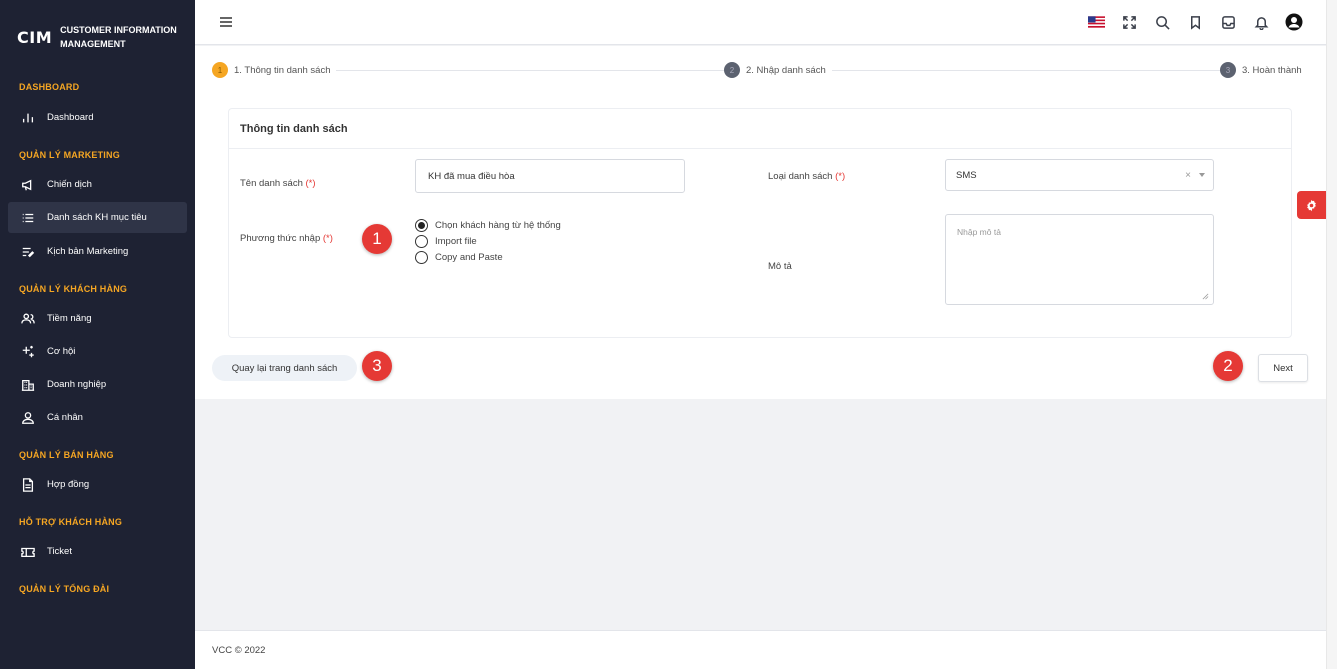 This screenshot has width=1337, height=669. Describe the element at coordinates (280, 238) in the screenshot. I see `import-method-label-text: Phương thức nhập` at that location.